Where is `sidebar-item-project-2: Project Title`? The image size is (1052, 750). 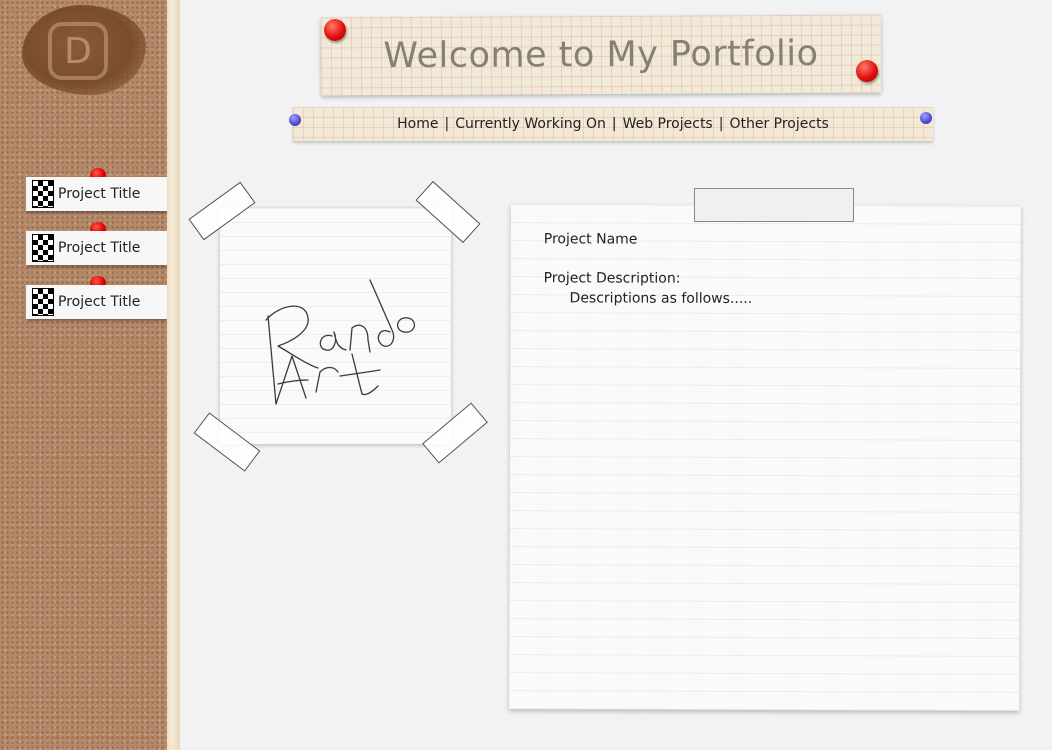 sidebar-item-project-2: Project Title is located at coordinates (96, 248).